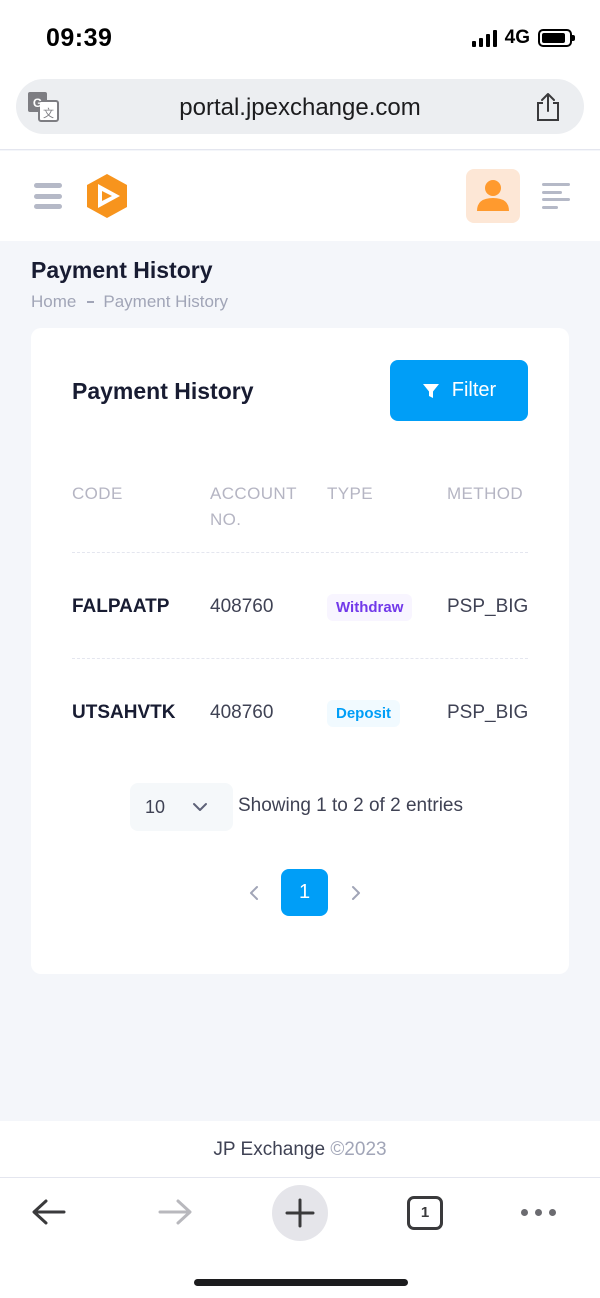 The width and height of the screenshot is (600, 1298). I want to click on app-logo, so click(107, 196).